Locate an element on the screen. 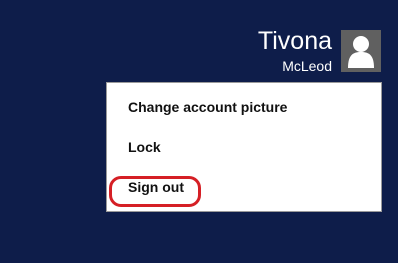  user-last-name: McLeod is located at coordinates (307, 66).